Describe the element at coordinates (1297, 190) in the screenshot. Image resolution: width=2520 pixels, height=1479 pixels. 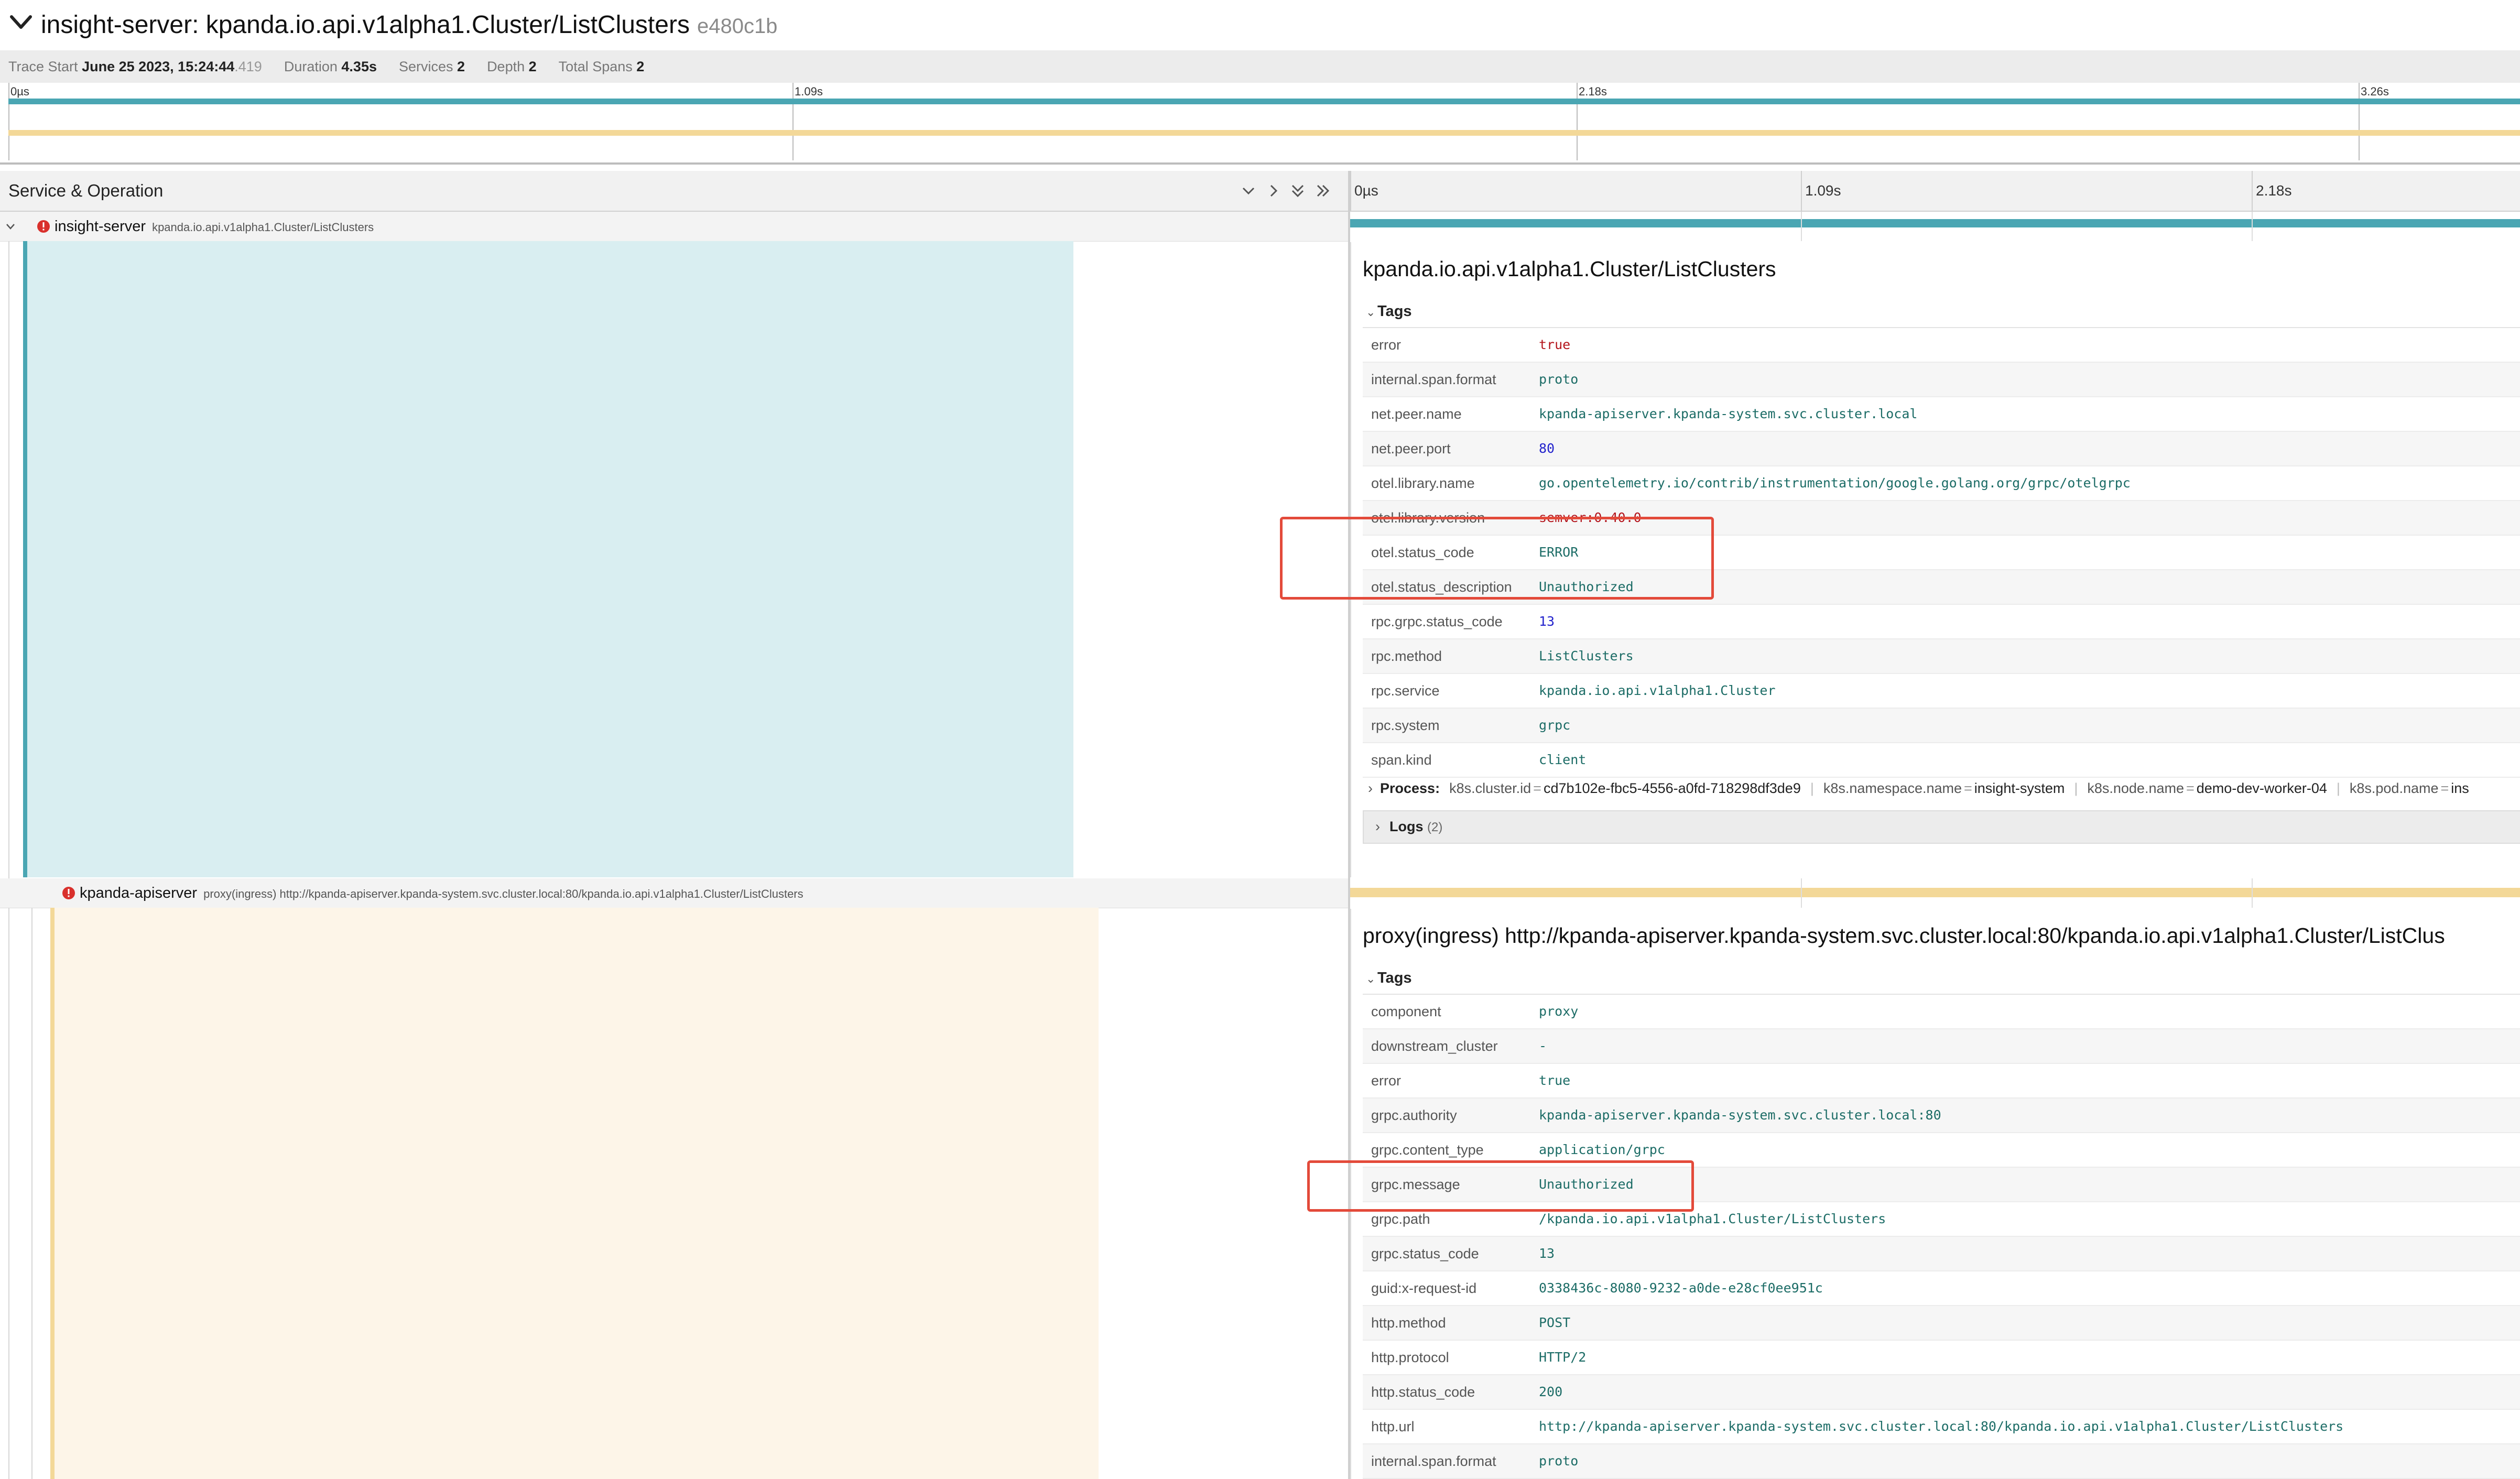
I see `collapse-all-icon` at that location.